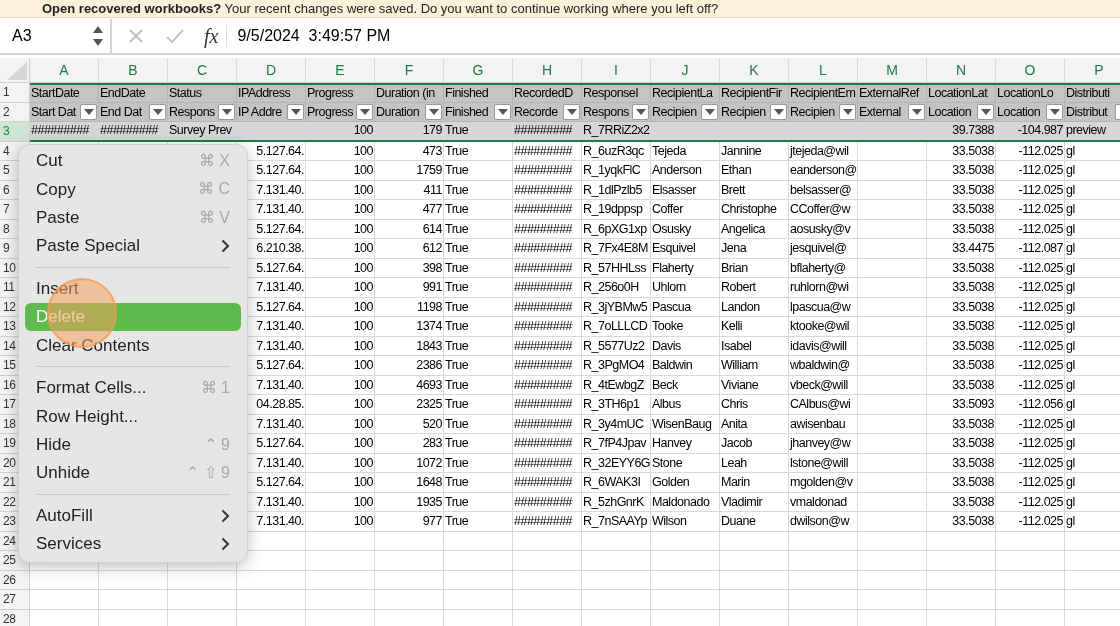 The image size is (1120, 626). I want to click on column-header: L, so click(823, 70).